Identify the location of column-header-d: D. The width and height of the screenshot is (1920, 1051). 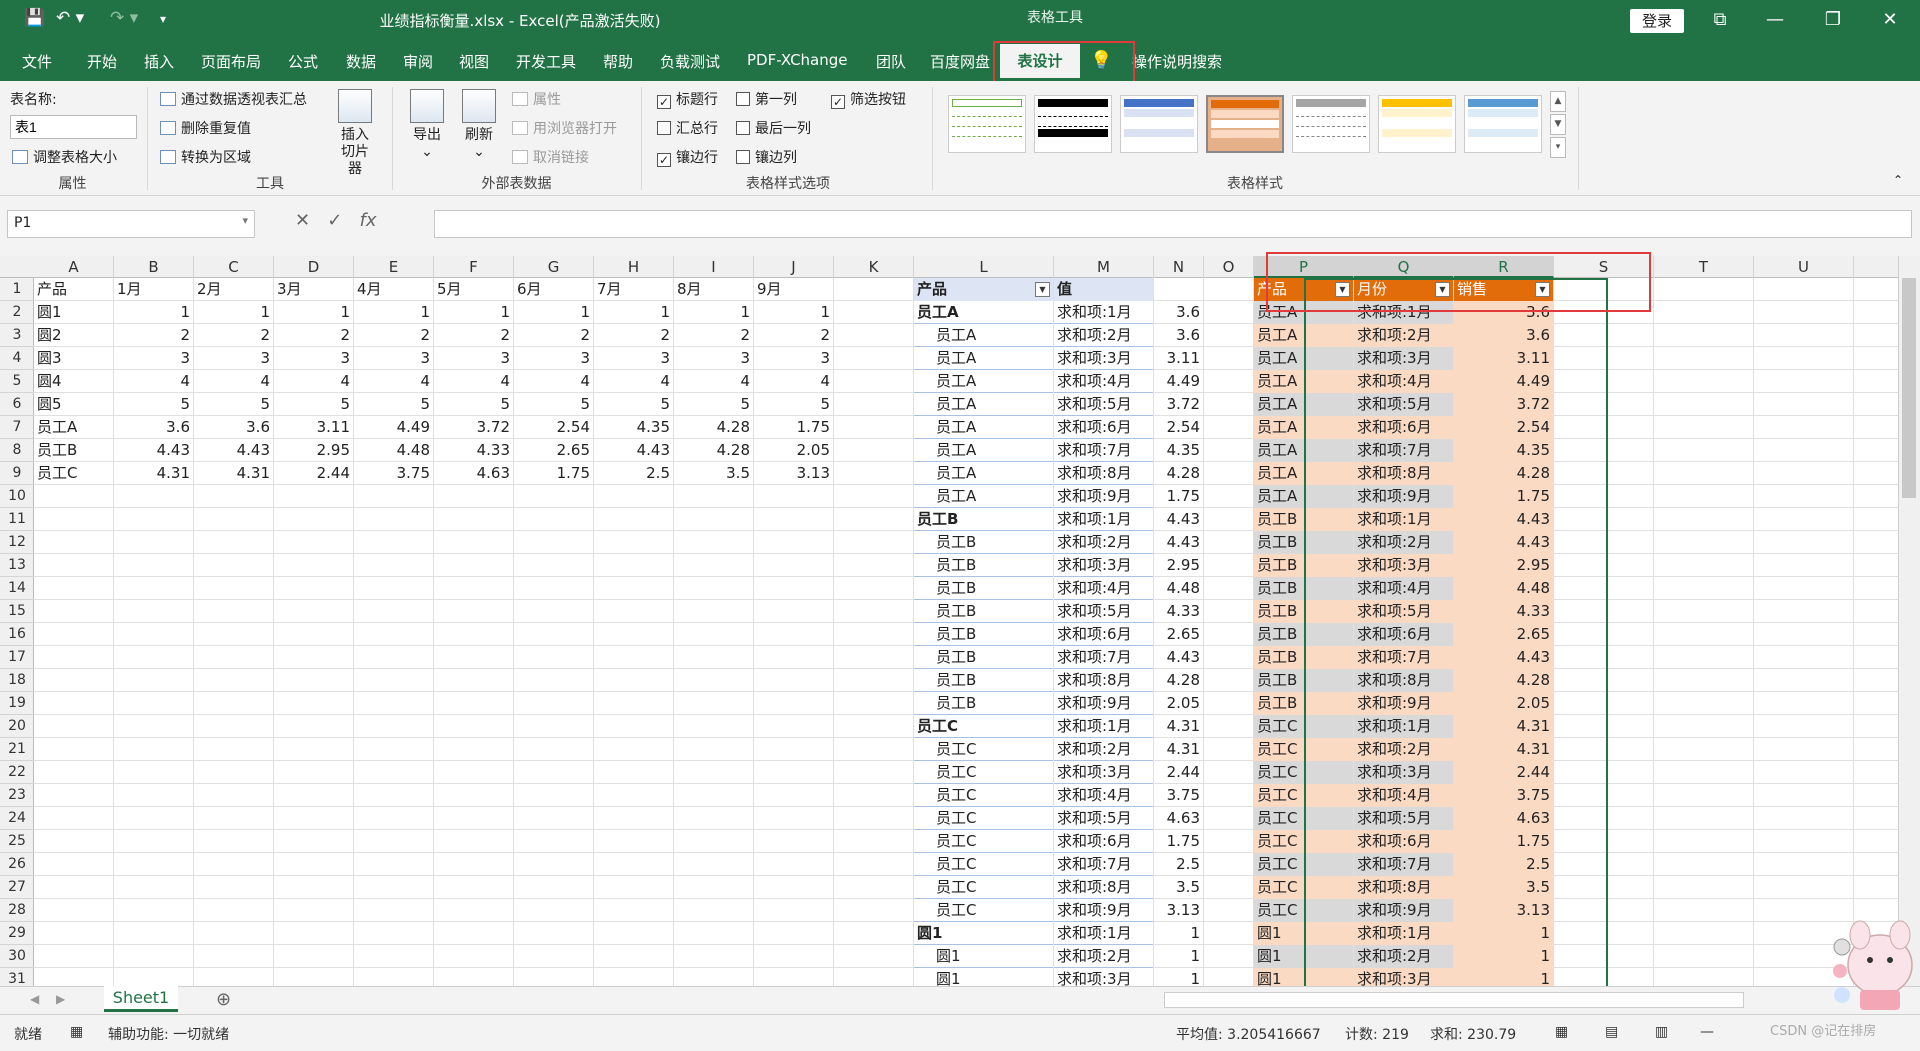
(314, 267).